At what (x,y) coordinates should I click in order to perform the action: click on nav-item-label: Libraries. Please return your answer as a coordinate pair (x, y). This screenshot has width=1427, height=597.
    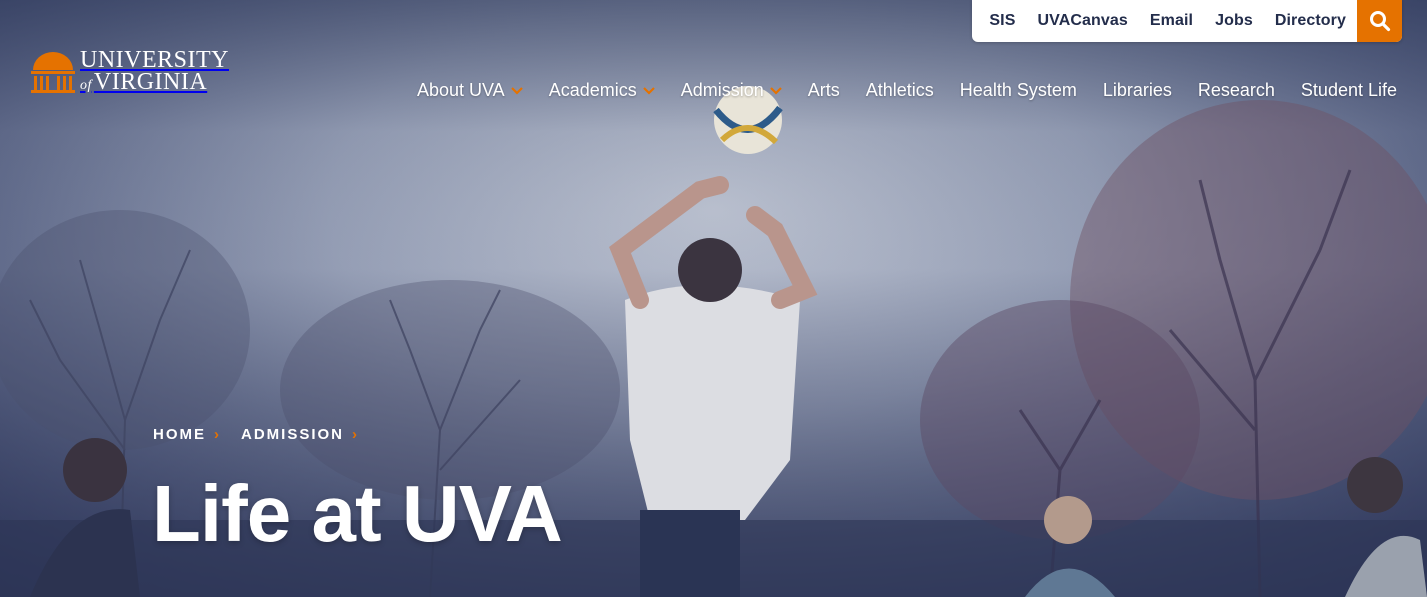
    Looking at the image, I should click on (1137, 90).